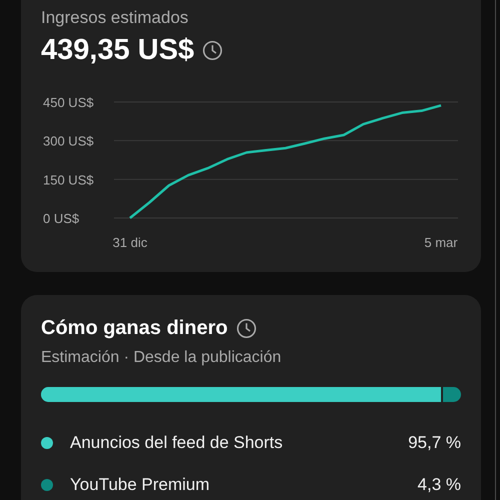 The width and height of the screenshot is (500, 500). What do you see at coordinates (130, 242) in the screenshot?
I see `axis-label: 31 dic` at bounding box center [130, 242].